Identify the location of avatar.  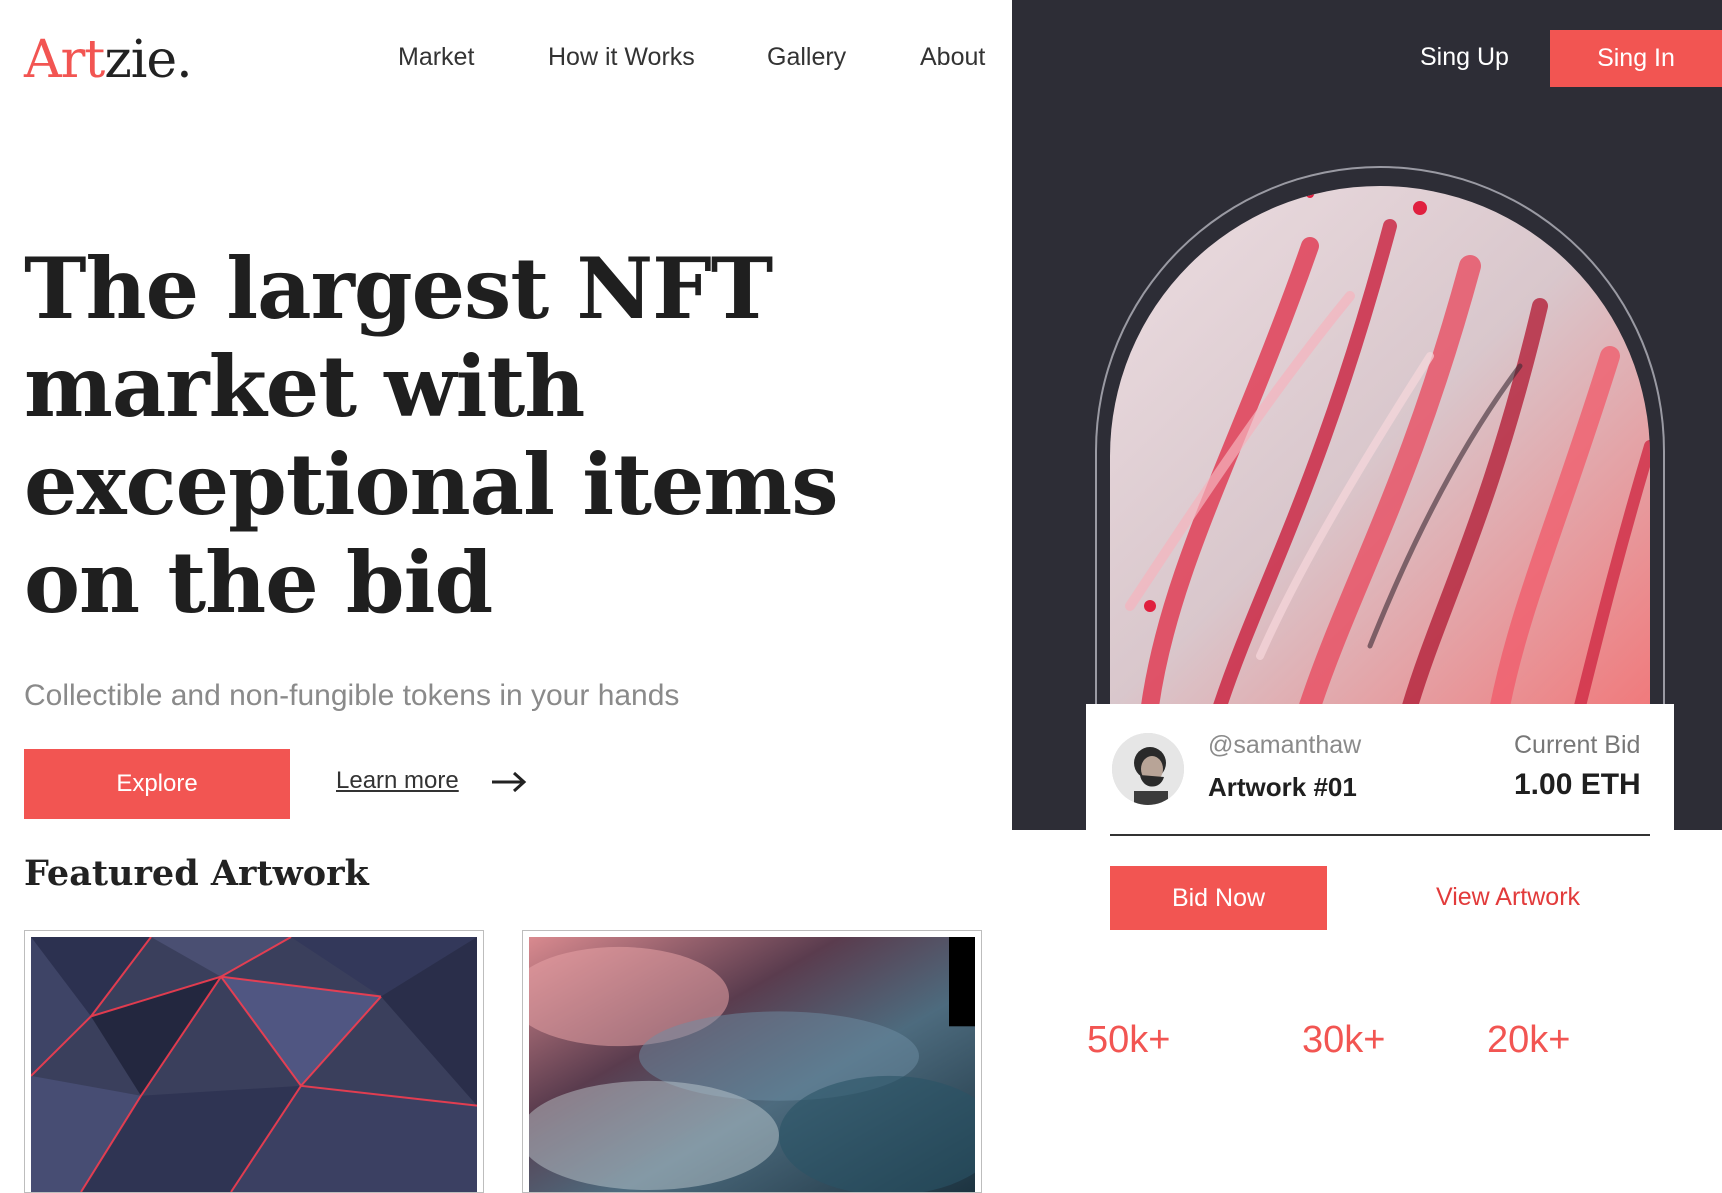
(1148, 769).